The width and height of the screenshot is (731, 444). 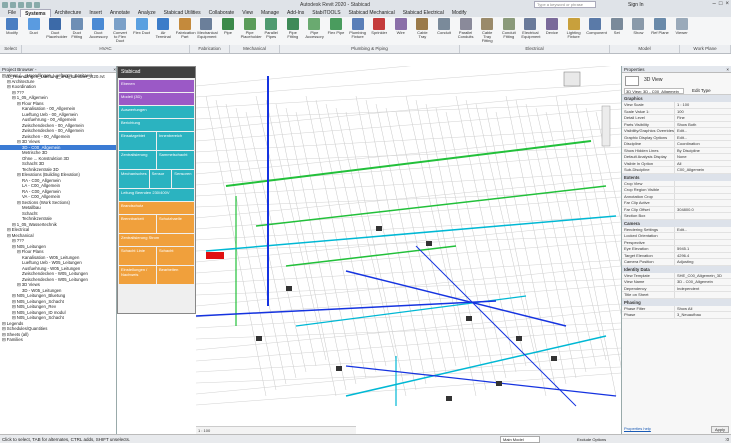 I want to click on parallel-conduits-button: Parallel Conduits, so click(x=466, y=28).